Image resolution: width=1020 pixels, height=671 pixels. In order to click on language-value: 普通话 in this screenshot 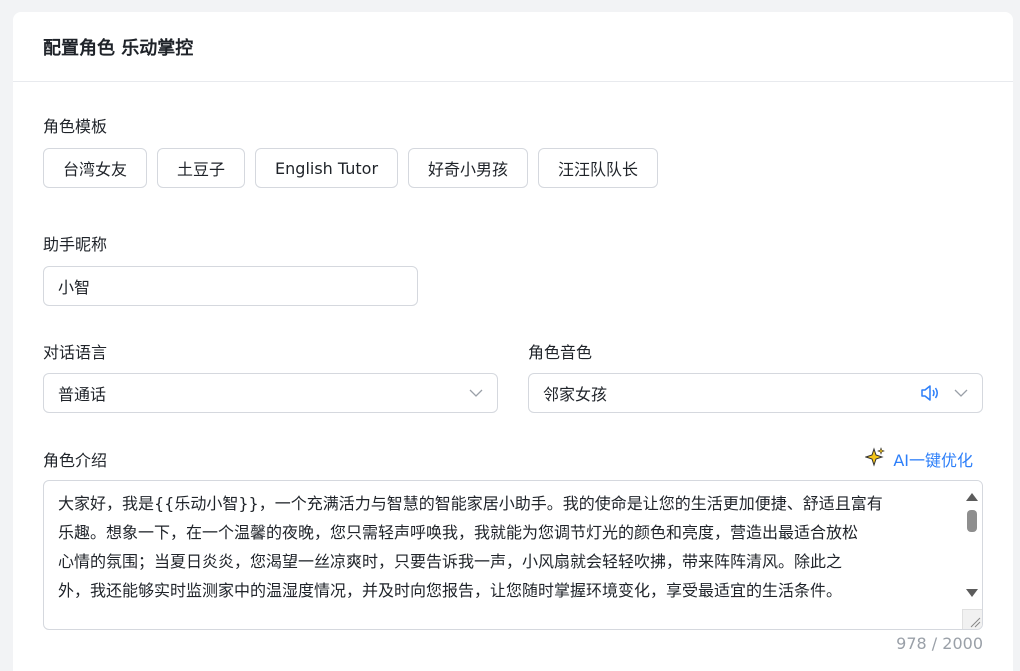, I will do `click(82, 394)`.